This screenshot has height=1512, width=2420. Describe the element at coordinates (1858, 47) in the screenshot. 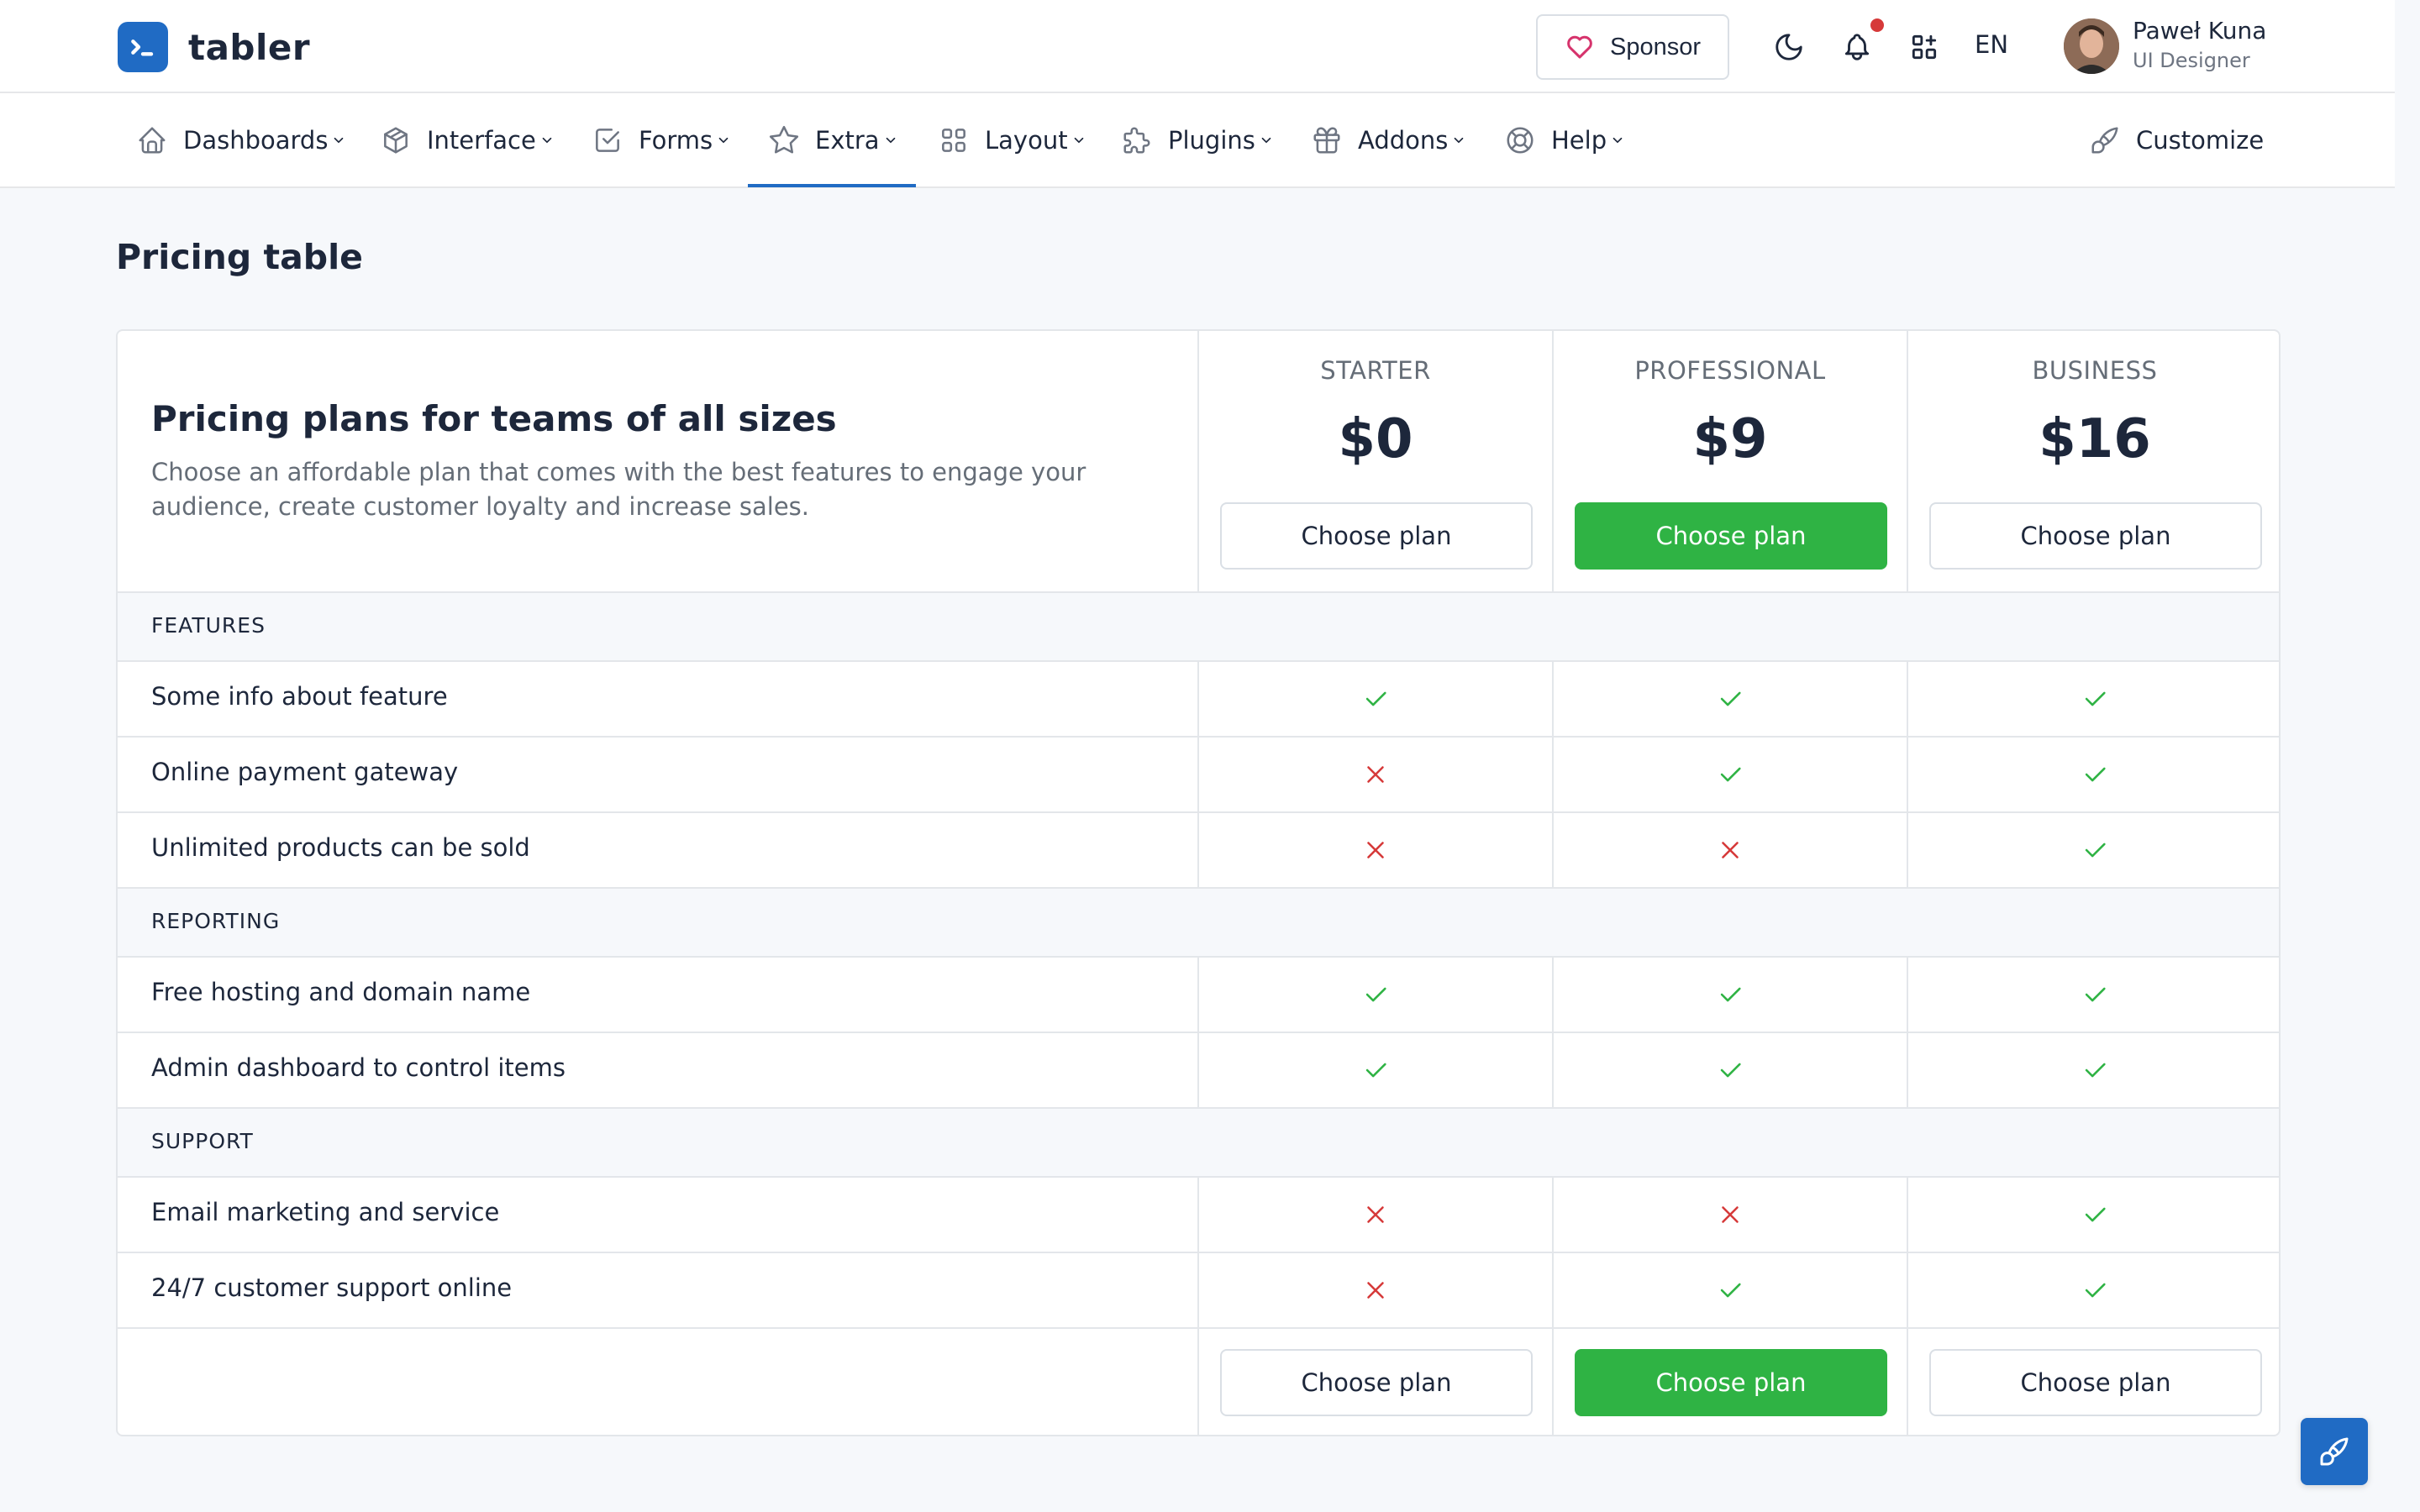

I see `bell-icon` at that location.